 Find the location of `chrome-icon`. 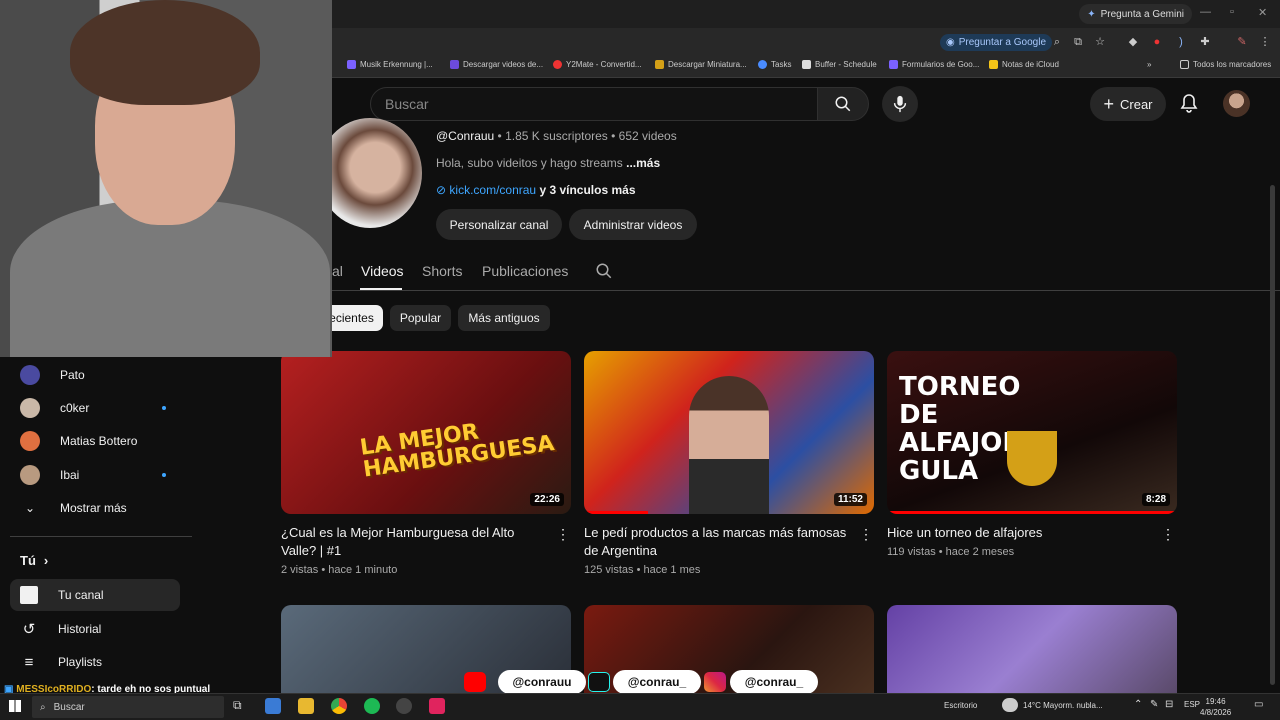

chrome-icon is located at coordinates (339, 706).